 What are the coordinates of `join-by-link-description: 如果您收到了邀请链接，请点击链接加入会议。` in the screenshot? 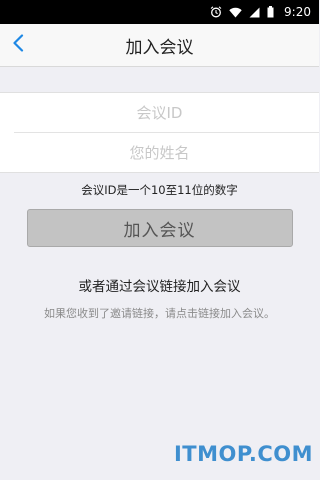 It's located at (159, 313).